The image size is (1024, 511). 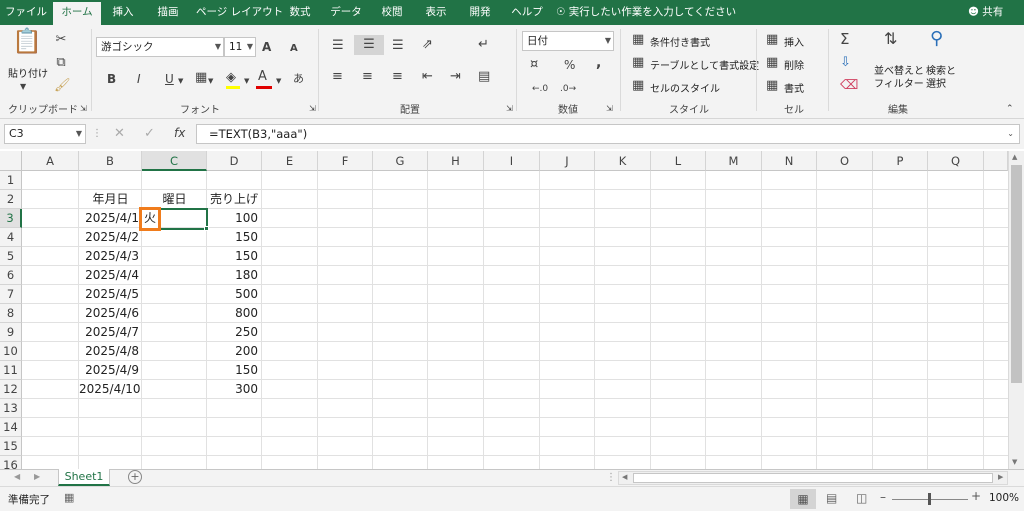 What do you see at coordinates (111, 79) in the screenshot?
I see `bold-button: B` at bounding box center [111, 79].